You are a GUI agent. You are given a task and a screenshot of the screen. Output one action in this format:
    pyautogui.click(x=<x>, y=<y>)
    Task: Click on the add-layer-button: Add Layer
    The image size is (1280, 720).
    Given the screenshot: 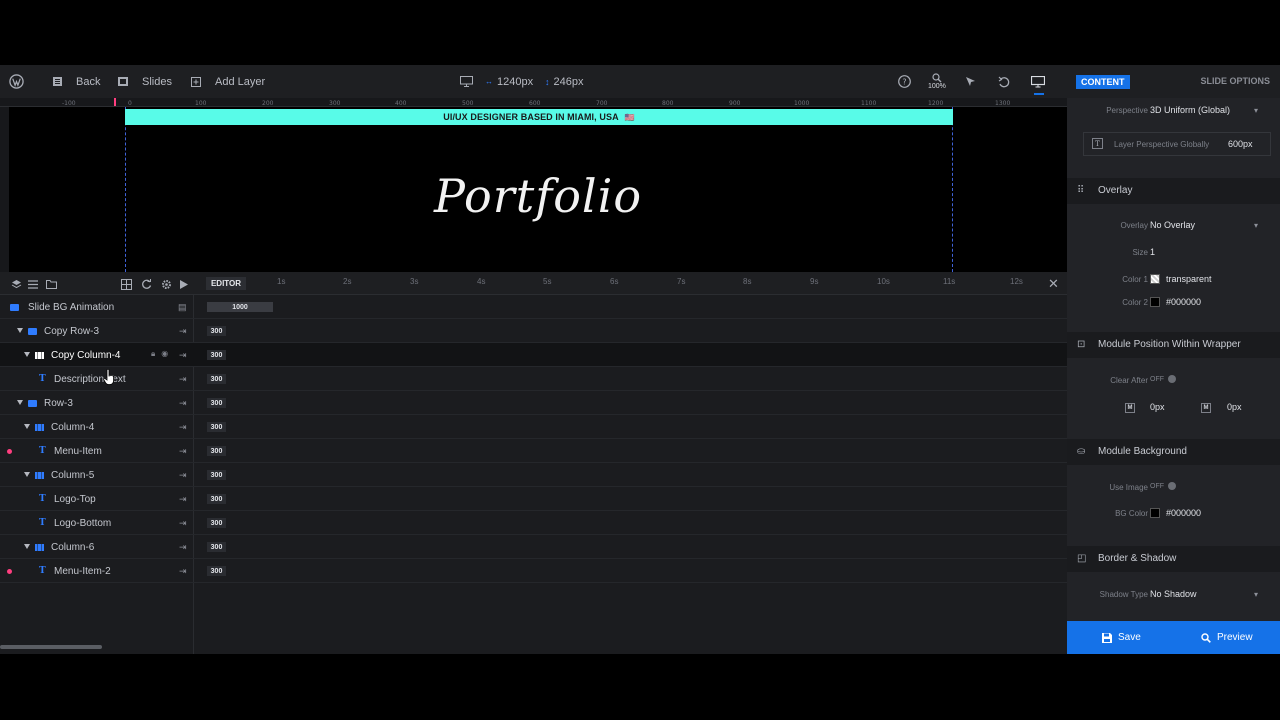 What is the action you would take?
    pyautogui.click(x=228, y=81)
    